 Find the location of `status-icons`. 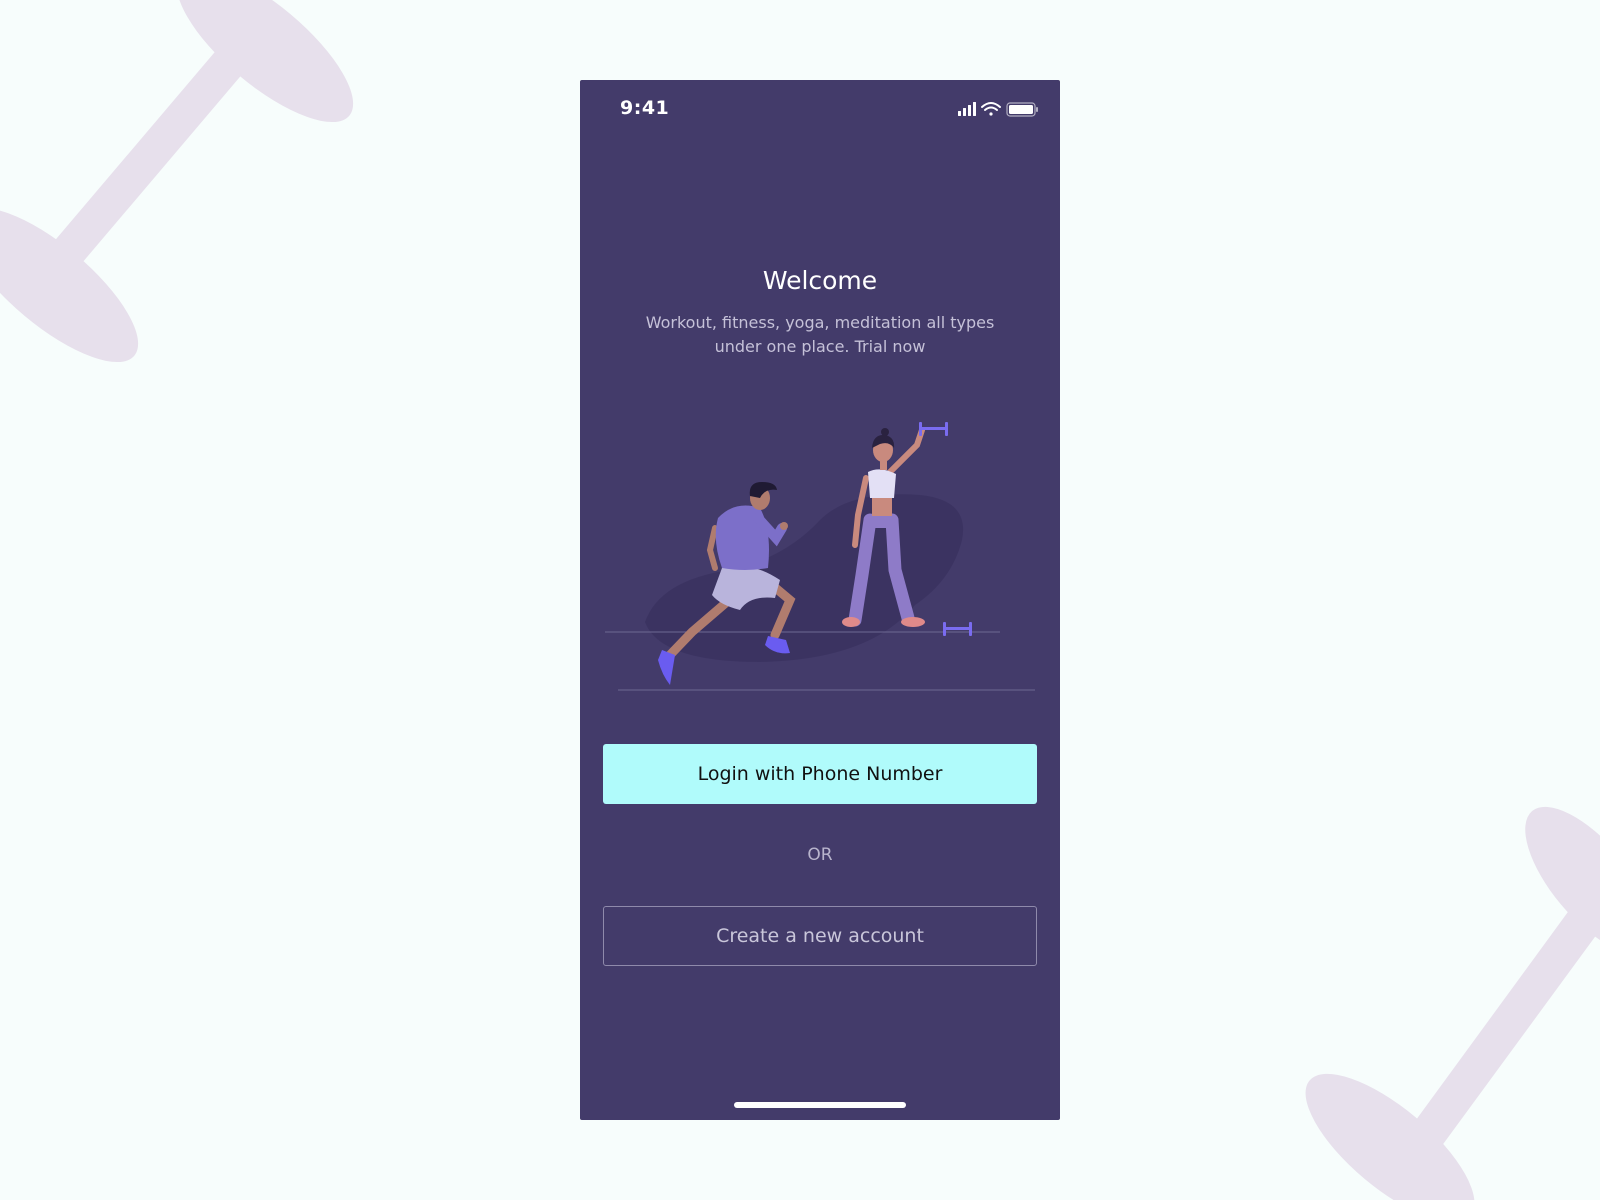

status-icons is located at coordinates (998, 109).